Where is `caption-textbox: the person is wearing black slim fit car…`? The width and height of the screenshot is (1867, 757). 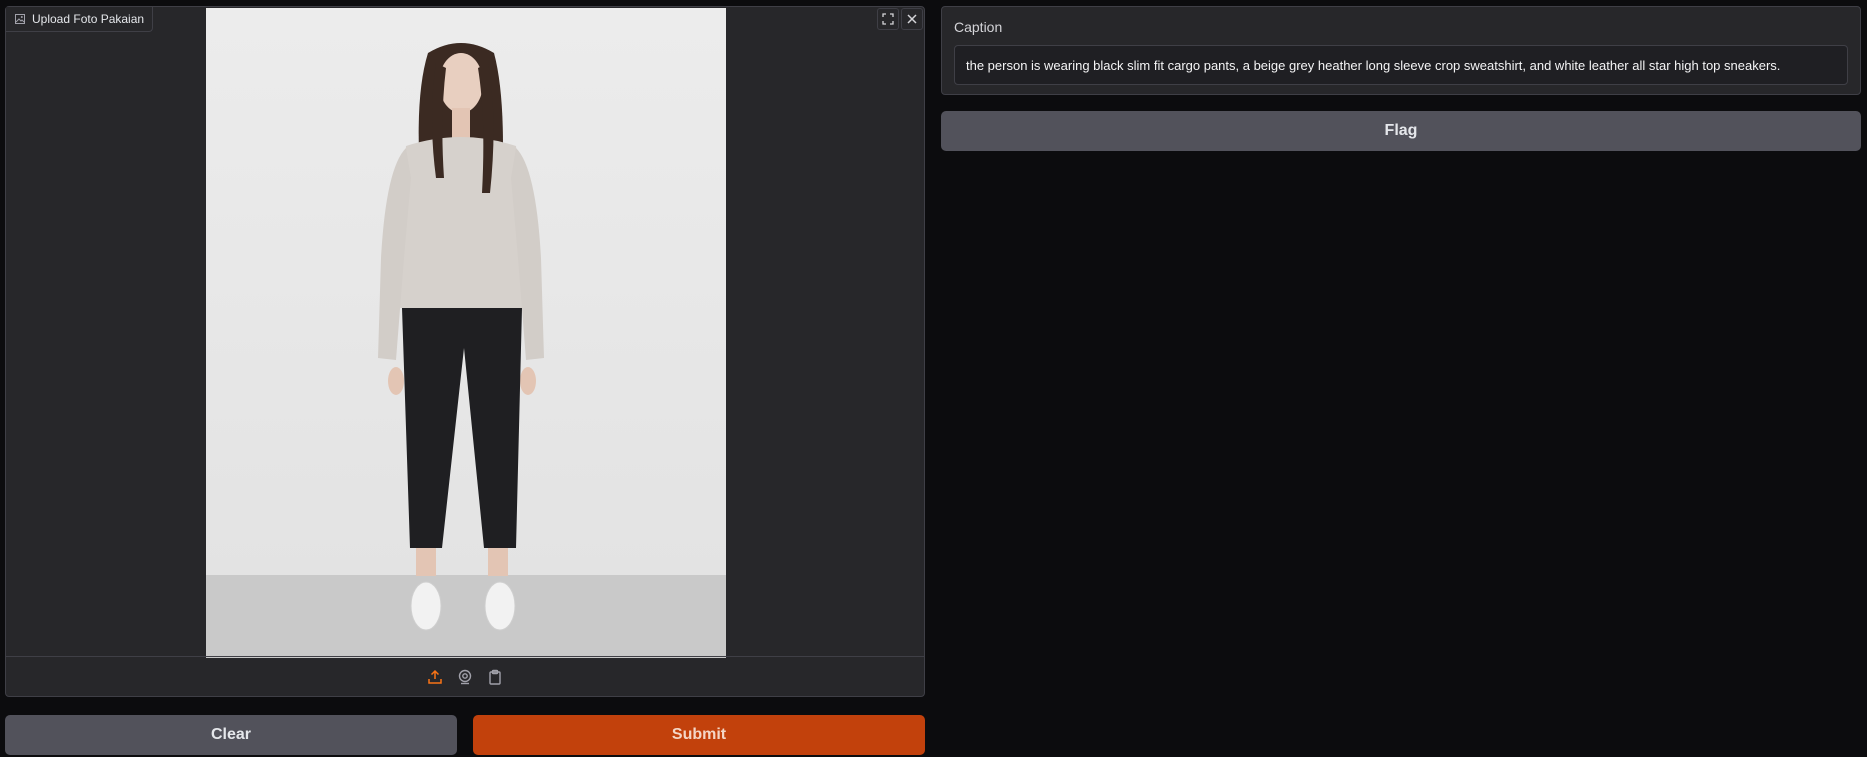
caption-textbox: the person is wearing black slim fit car… is located at coordinates (1401, 65).